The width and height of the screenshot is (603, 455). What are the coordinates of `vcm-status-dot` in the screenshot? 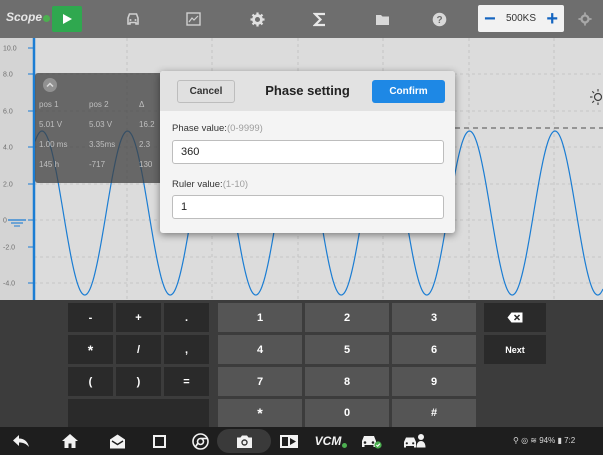 It's located at (345, 445).